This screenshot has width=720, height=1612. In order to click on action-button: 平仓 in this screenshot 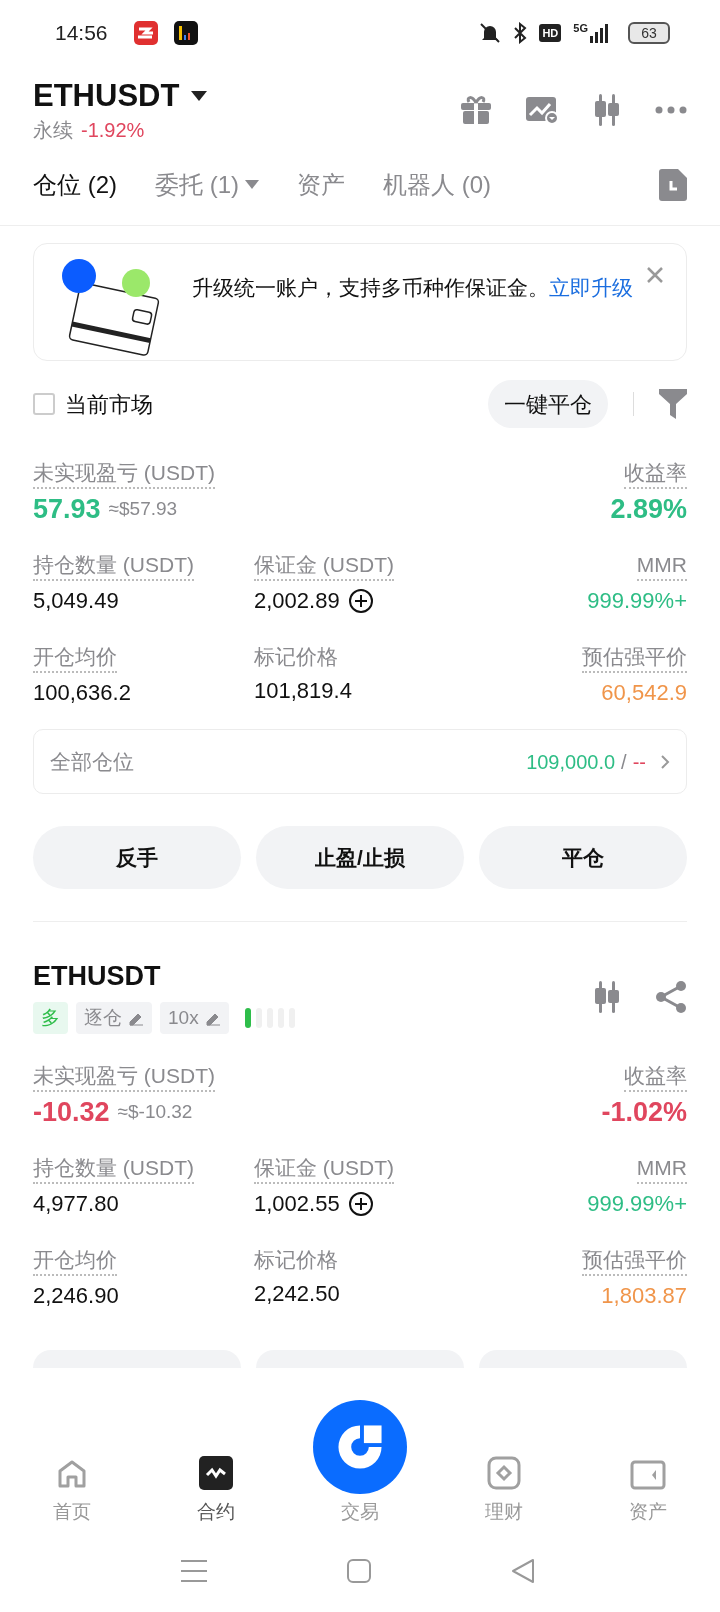, I will do `click(583, 857)`.